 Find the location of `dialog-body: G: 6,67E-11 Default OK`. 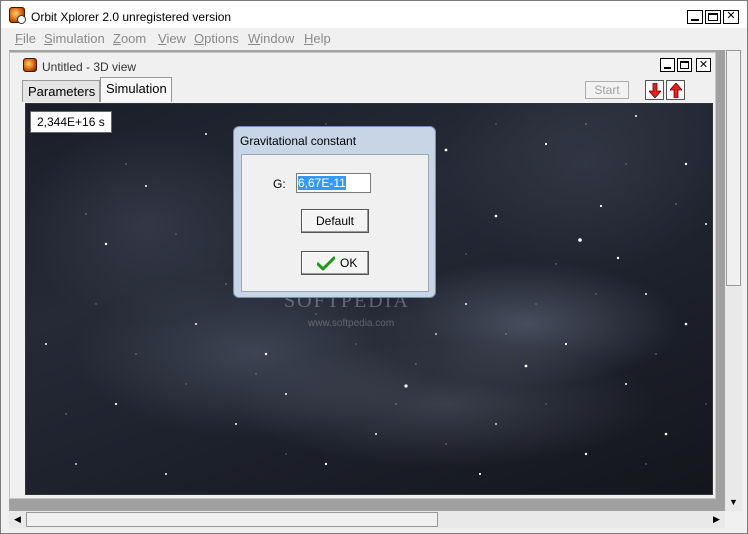

dialog-body: G: 6,67E-11 Default OK is located at coordinates (335, 223).